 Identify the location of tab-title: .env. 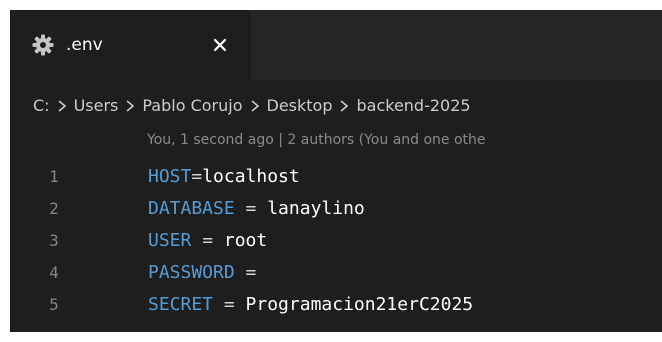
(84, 45).